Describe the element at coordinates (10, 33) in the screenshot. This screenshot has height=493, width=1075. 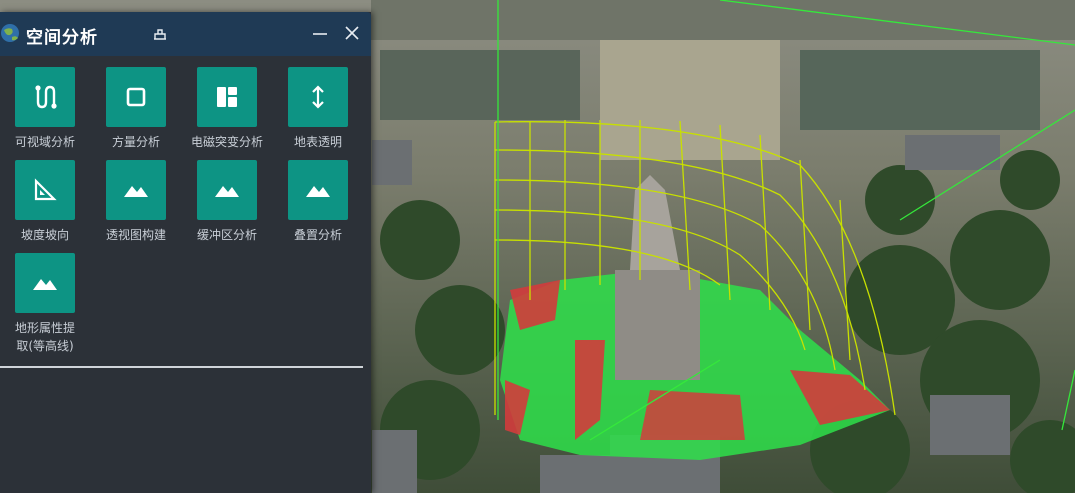
I see `globe-icon` at that location.